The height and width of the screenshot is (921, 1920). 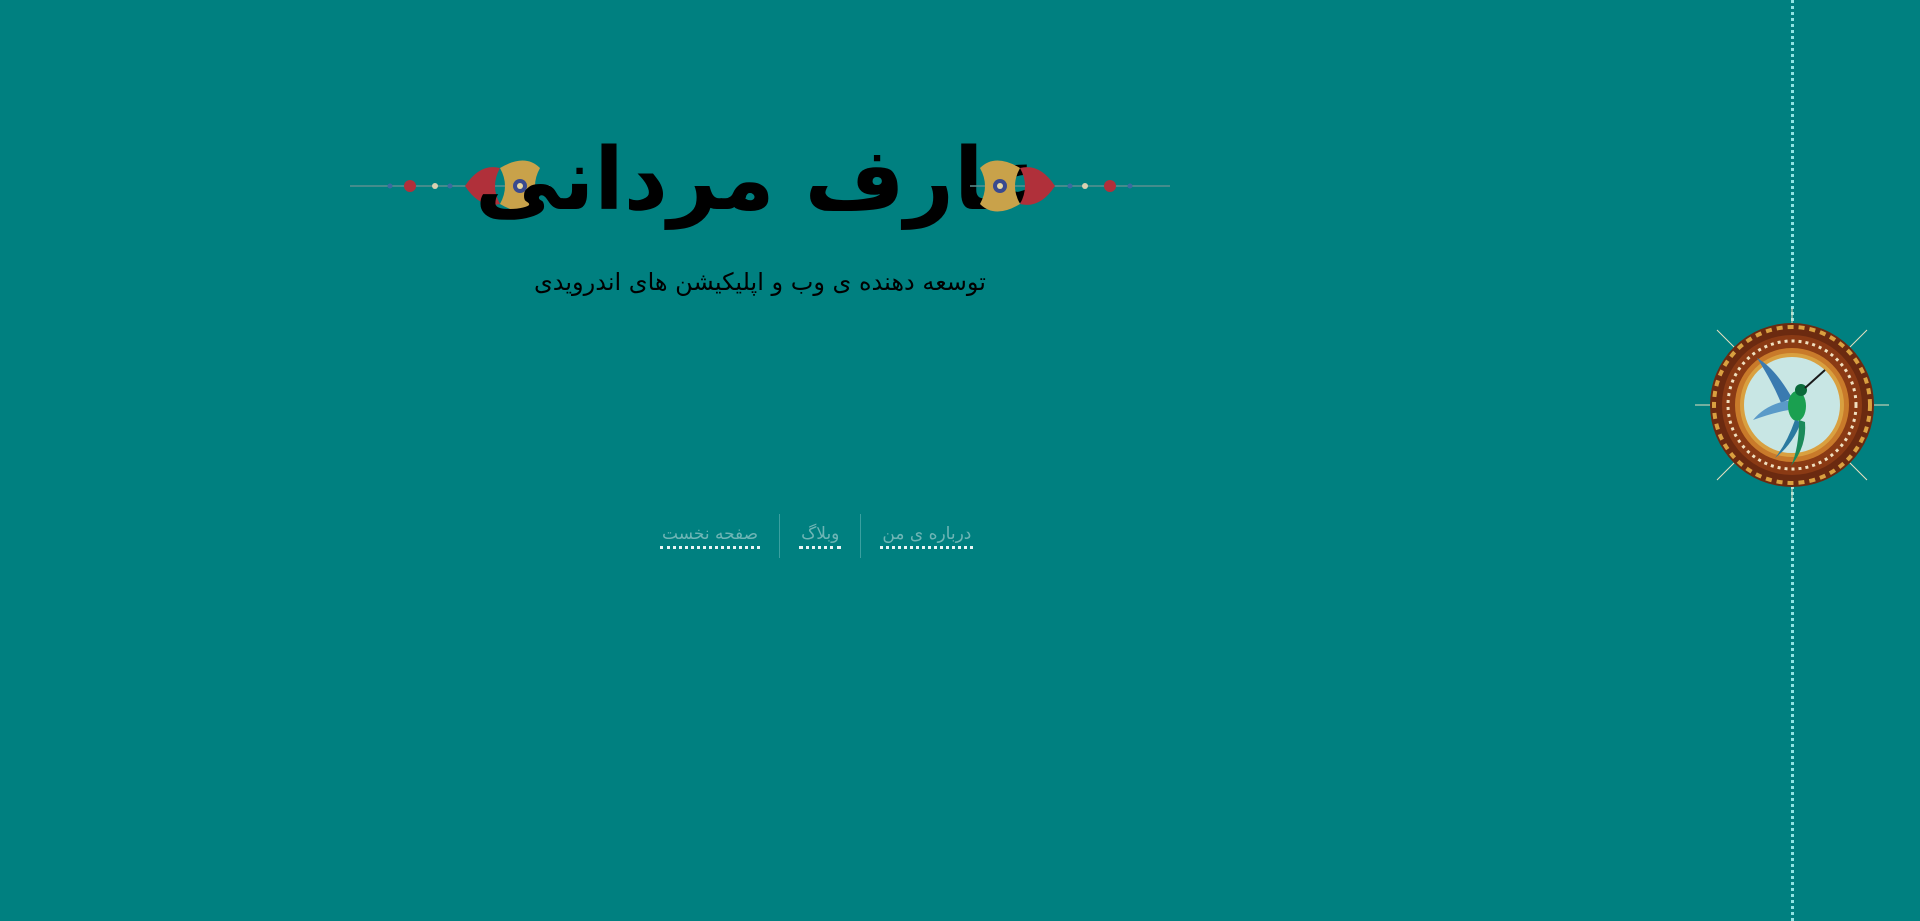 What do you see at coordinates (710, 536) in the screenshot?
I see `nav-link-home: صفحه نخست` at bounding box center [710, 536].